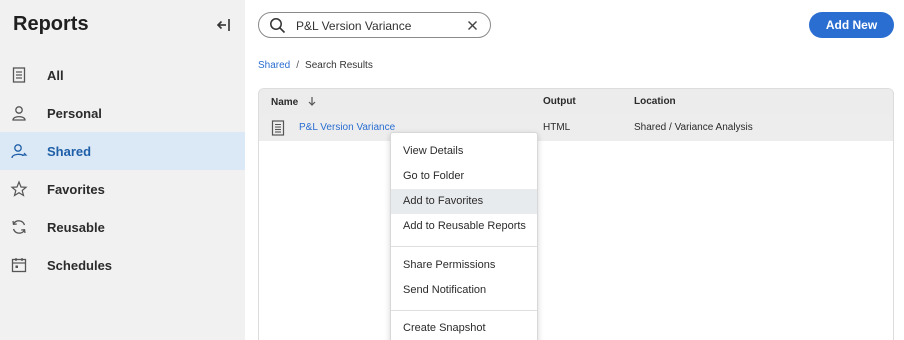 The width and height of the screenshot is (904, 340). Describe the element at coordinates (312, 101) in the screenshot. I see `sort-descending-icon` at that location.